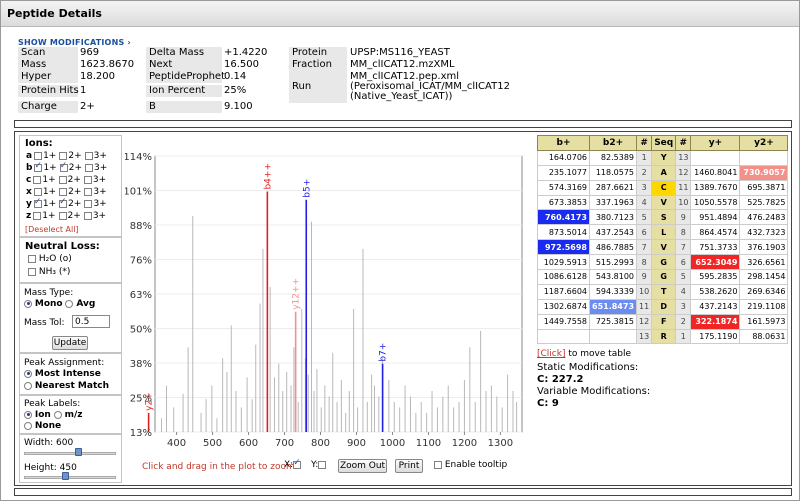 This screenshot has width=800, height=501. What do you see at coordinates (438, 464) in the screenshot?
I see `enable-tooltip-checkbox` at bounding box center [438, 464].